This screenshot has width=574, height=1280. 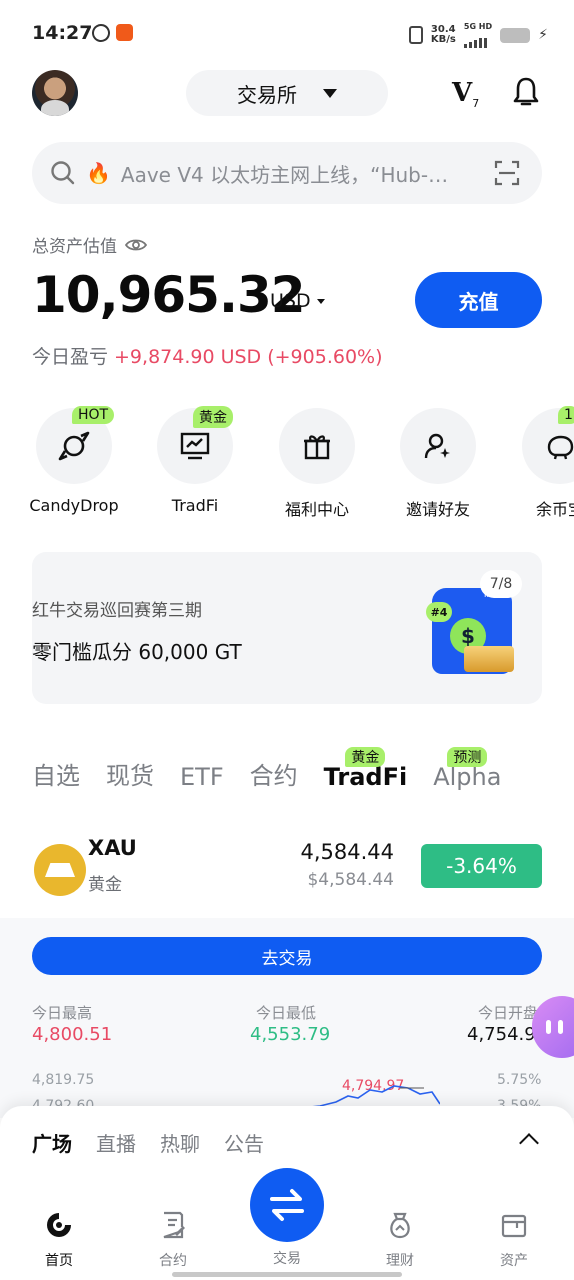 I want to click on deposit-button: 充值, so click(x=478, y=300).